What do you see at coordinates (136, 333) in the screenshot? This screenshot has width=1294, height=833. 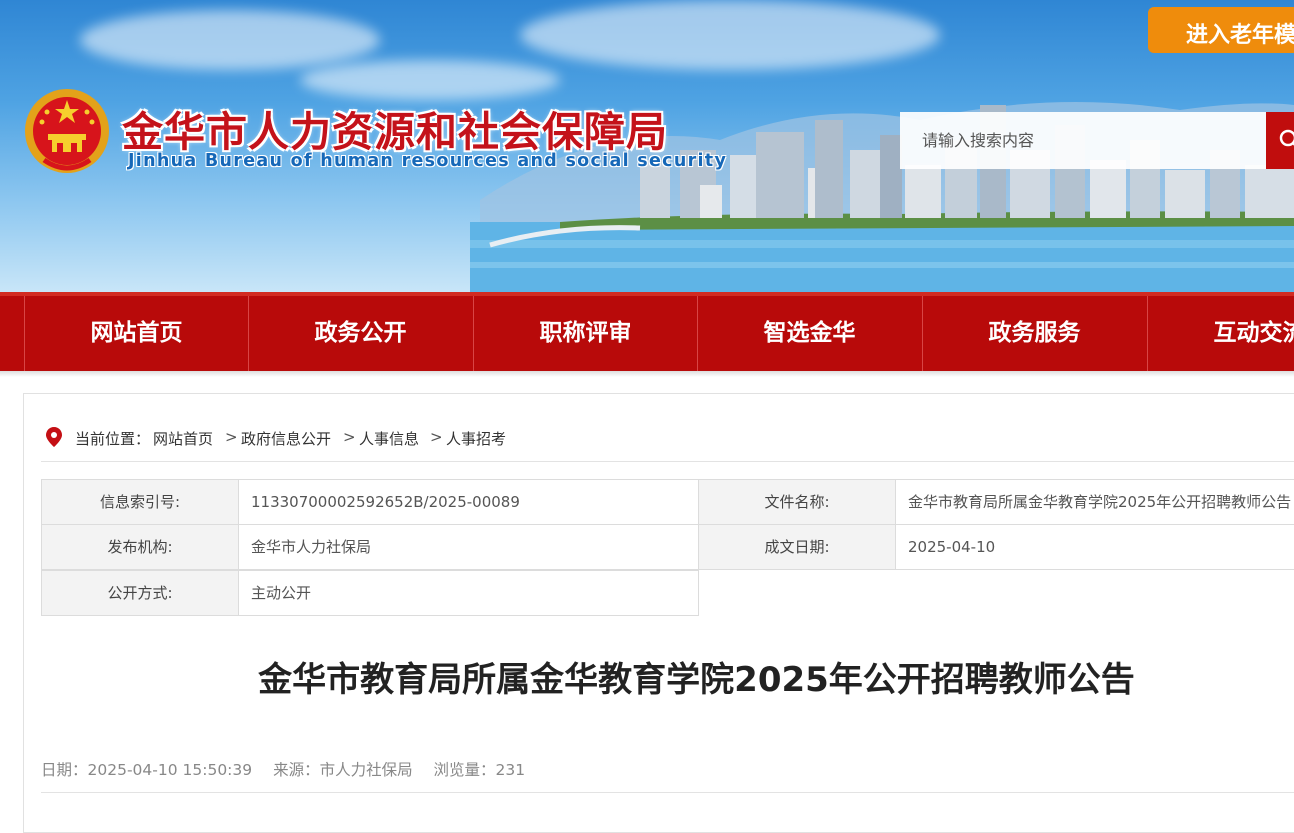 I see `nav-item-home: 网站首页` at bounding box center [136, 333].